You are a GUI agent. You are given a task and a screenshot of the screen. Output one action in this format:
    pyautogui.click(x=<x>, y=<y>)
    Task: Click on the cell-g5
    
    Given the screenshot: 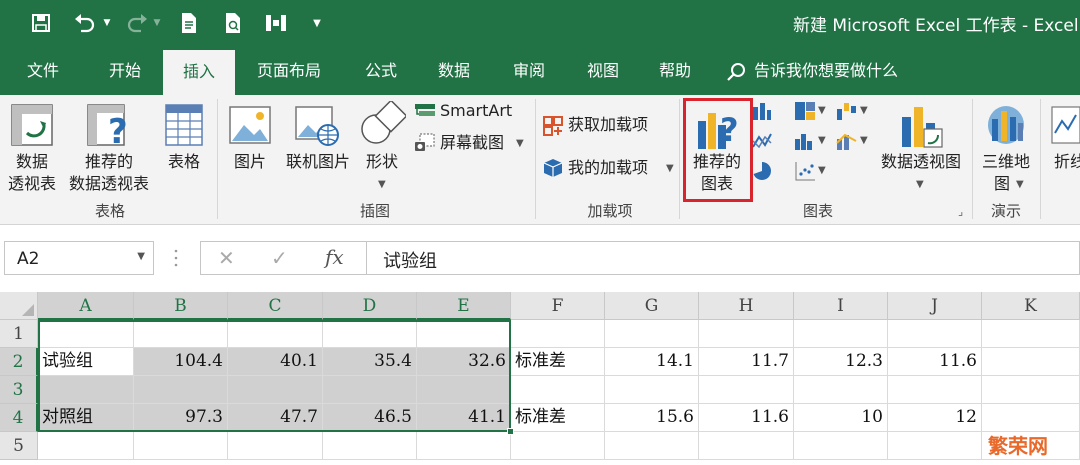 What is the action you would take?
    pyautogui.click(x=652, y=446)
    